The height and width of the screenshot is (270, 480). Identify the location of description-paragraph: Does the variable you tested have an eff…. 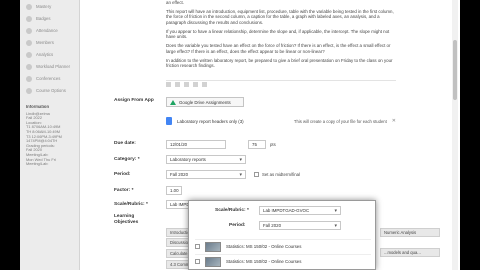
(278, 48).